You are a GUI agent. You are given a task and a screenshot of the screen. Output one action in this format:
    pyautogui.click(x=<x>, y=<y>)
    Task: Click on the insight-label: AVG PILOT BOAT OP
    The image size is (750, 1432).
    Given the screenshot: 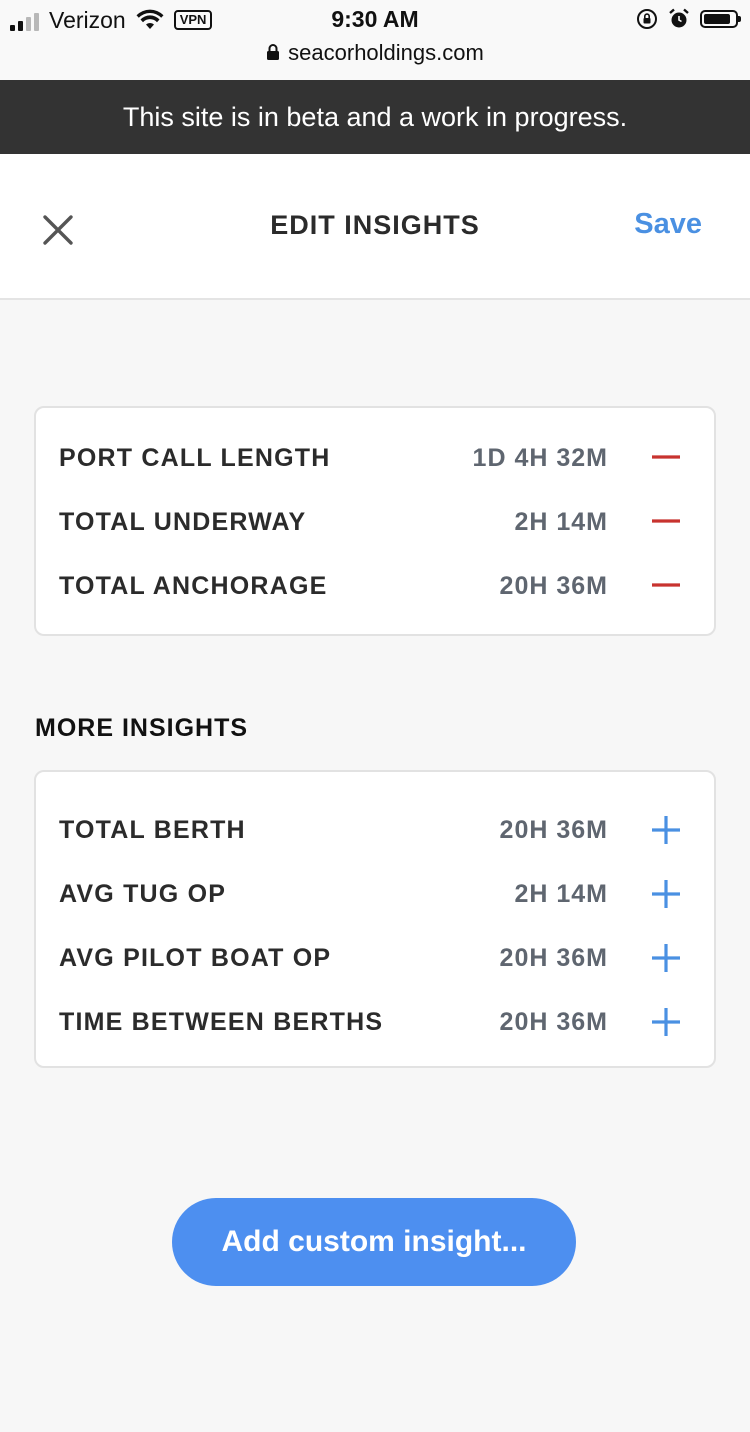 What is the action you would take?
    pyautogui.click(x=195, y=958)
    